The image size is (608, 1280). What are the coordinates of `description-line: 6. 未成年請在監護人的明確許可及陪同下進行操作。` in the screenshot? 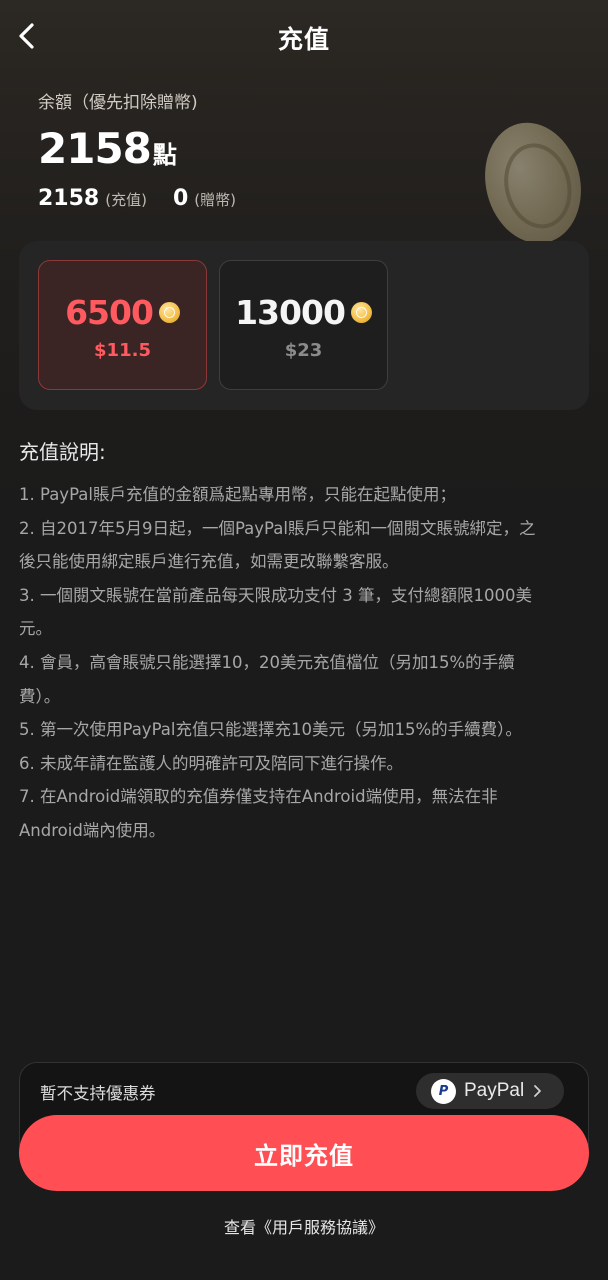 It's located at (211, 763).